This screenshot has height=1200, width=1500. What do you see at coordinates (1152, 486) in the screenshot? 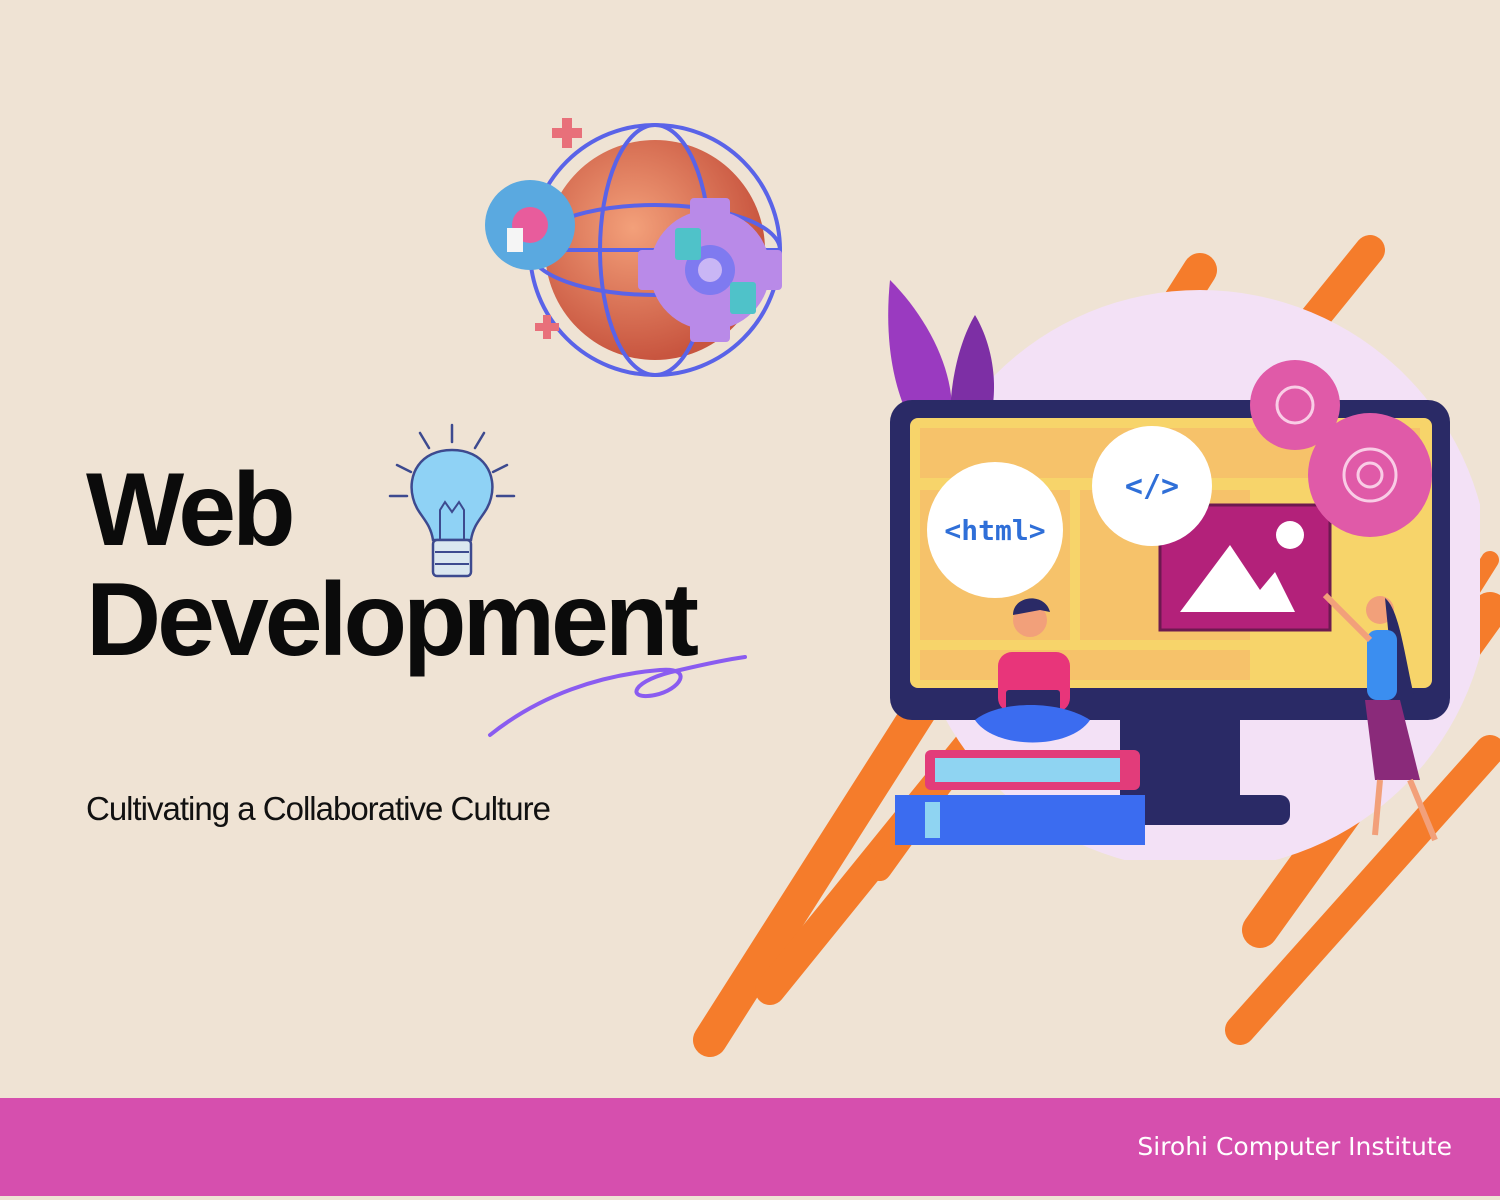
I see `code-bubble-text: </>` at bounding box center [1152, 486].